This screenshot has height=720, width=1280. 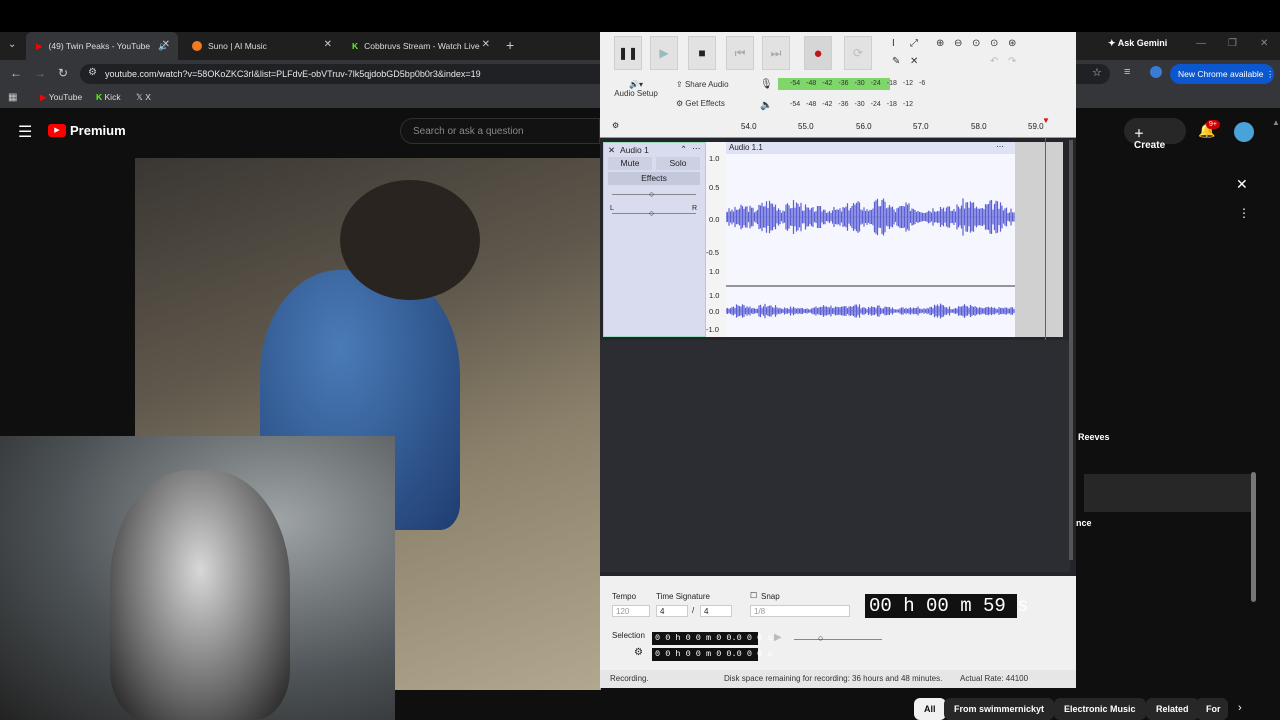 What do you see at coordinates (1012, 43) in the screenshot?
I see `zoom-toggle-icon: ⊛` at bounding box center [1012, 43].